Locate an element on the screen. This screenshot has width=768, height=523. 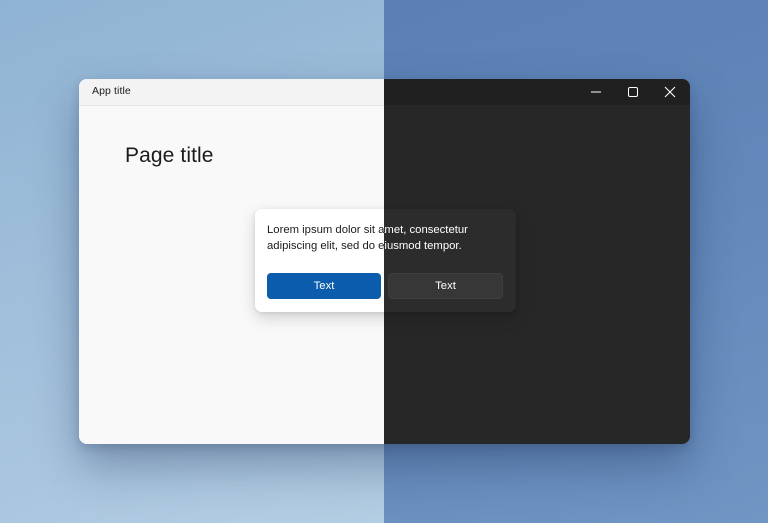
maximize-icon is located at coordinates (633, 92).